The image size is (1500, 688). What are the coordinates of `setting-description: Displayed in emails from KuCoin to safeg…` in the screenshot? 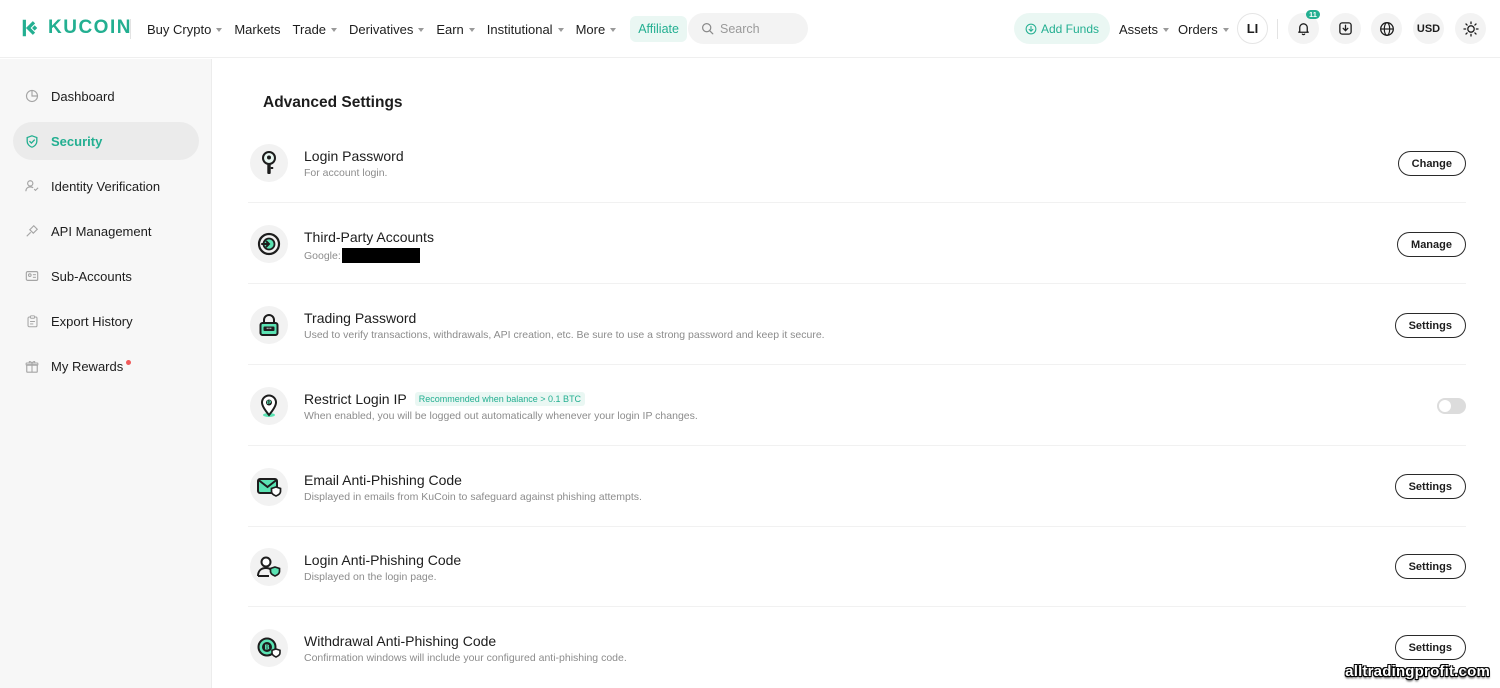 It's located at (473, 497).